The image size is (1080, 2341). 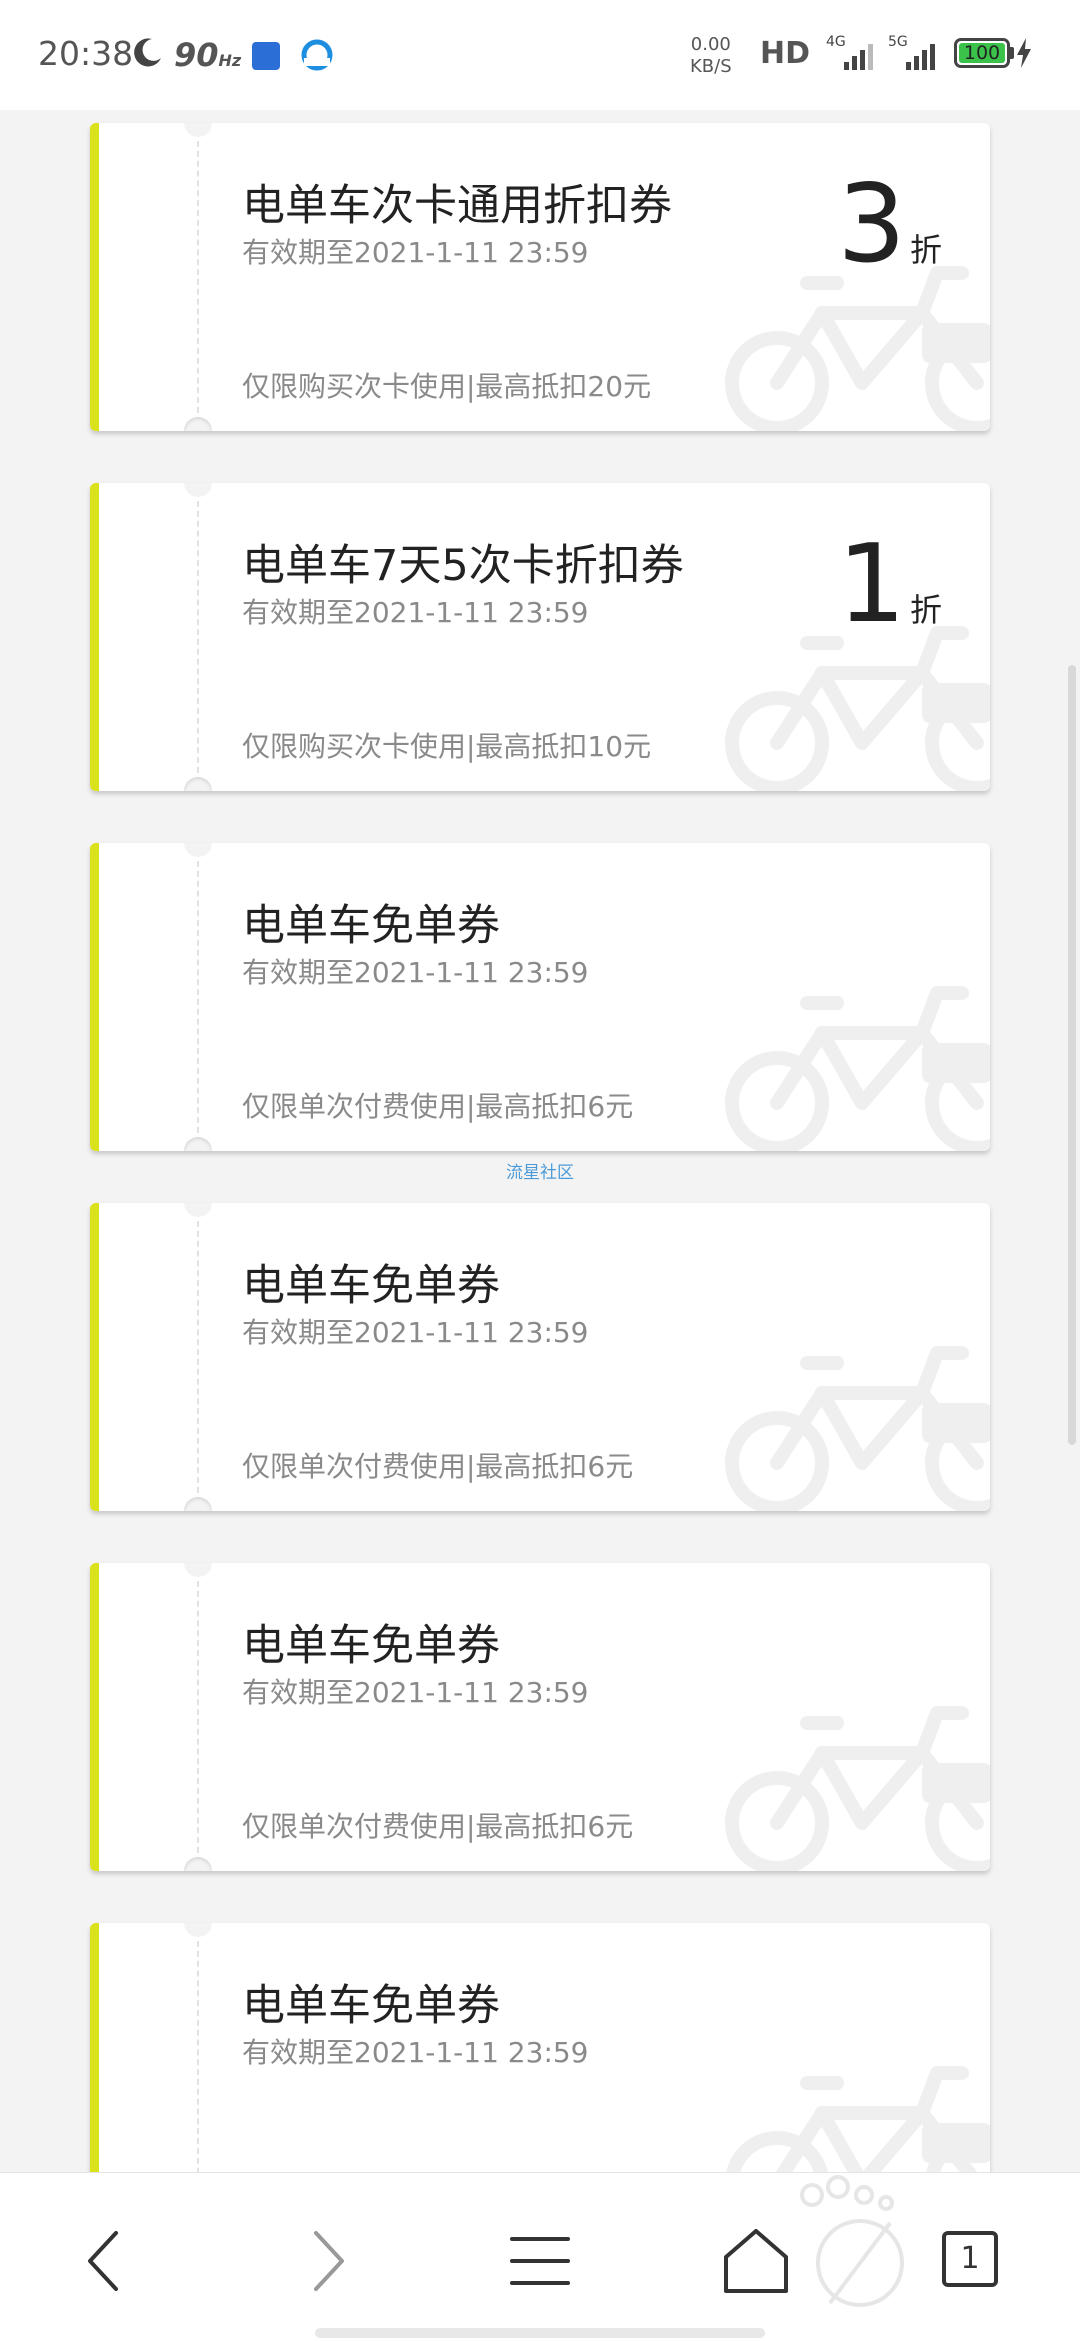 I want to click on clock: 20:38, so click(x=86, y=53).